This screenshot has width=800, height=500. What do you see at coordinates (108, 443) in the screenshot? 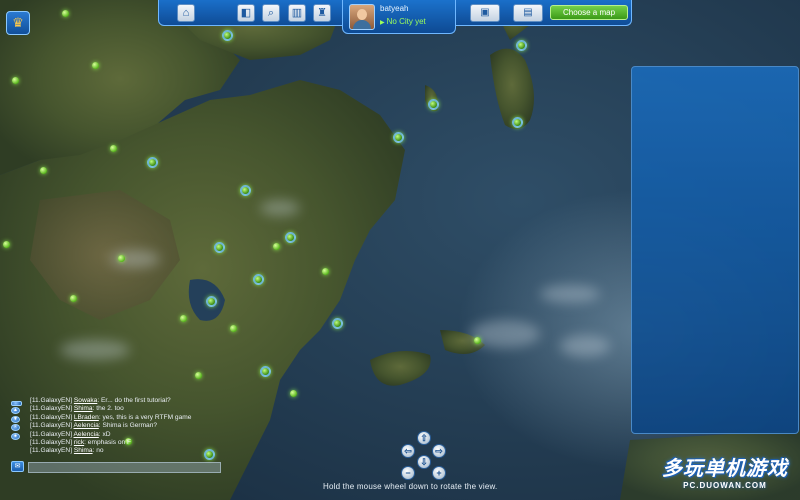
I see `chat-text: : emphasis on F` at bounding box center [108, 443].